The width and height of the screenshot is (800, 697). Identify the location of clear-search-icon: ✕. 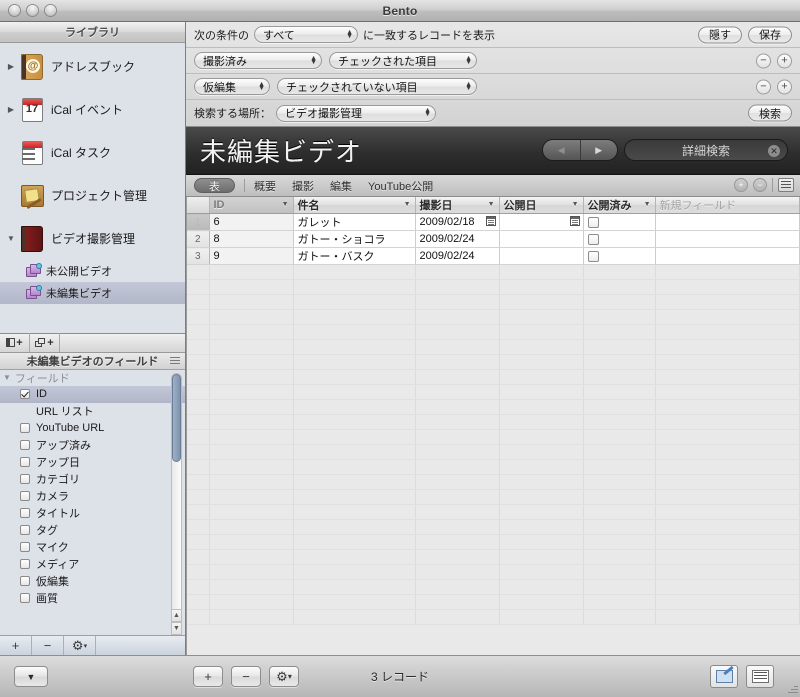
(774, 151).